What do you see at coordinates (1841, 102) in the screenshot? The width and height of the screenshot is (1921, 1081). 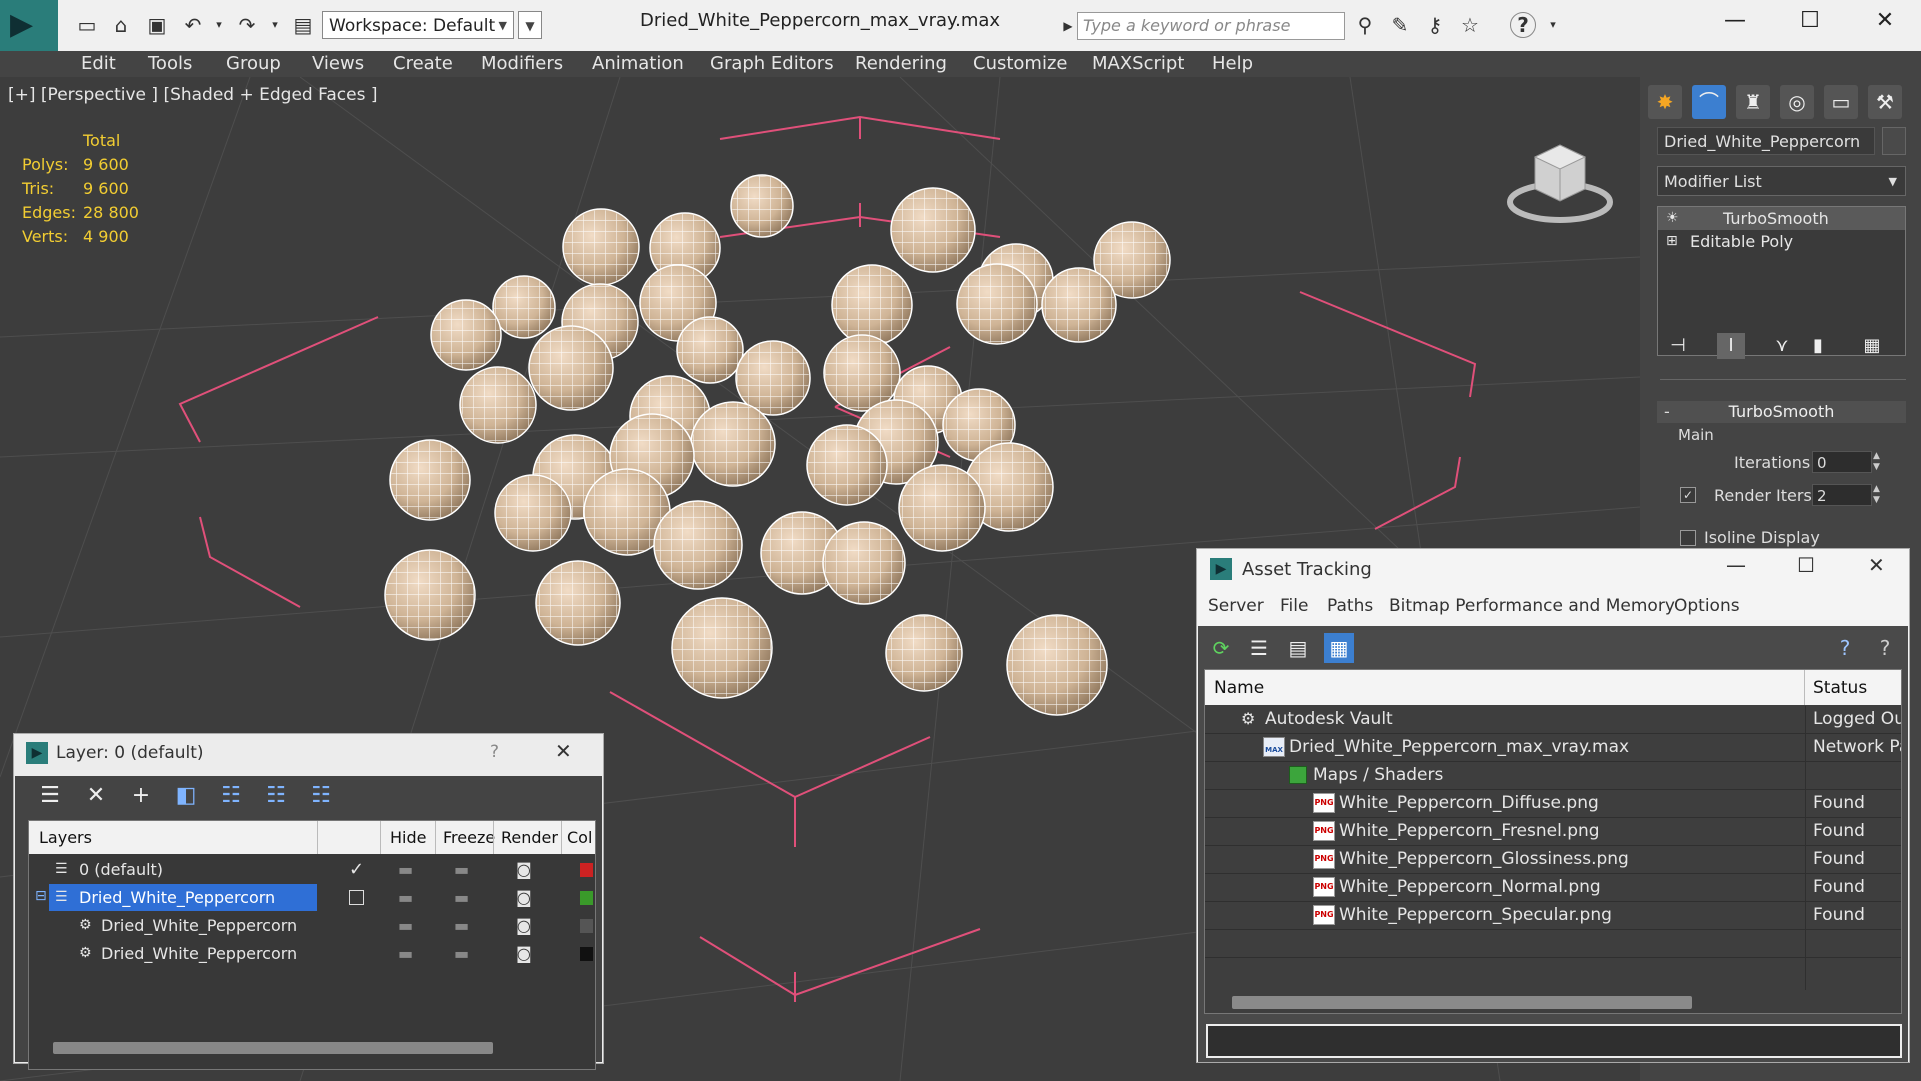 I see `display-tab-icon: ▭` at bounding box center [1841, 102].